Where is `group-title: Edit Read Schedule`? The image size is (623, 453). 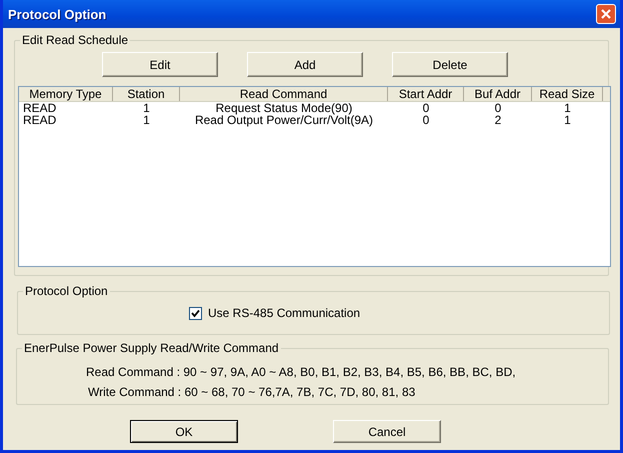 group-title: Edit Read Schedule is located at coordinates (75, 40).